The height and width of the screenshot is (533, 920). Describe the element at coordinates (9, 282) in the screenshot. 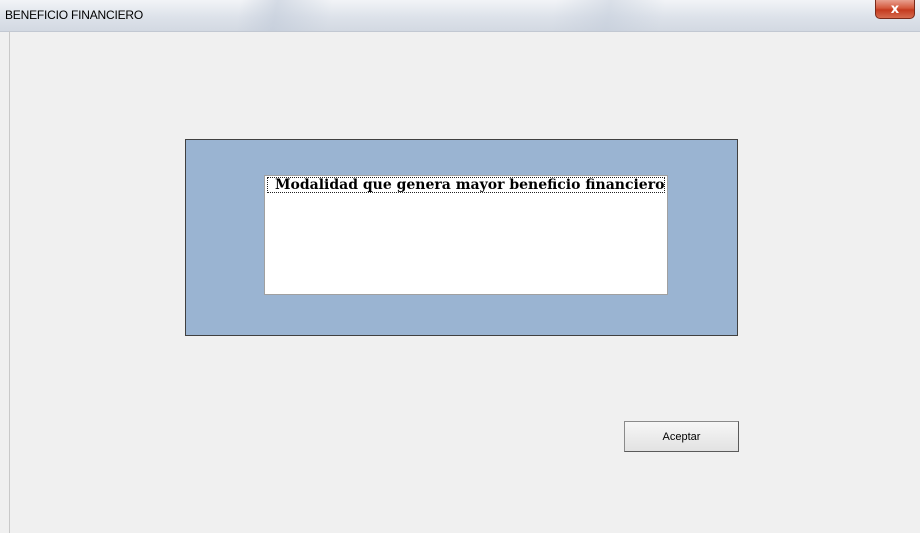

I see `left-divider` at that location.